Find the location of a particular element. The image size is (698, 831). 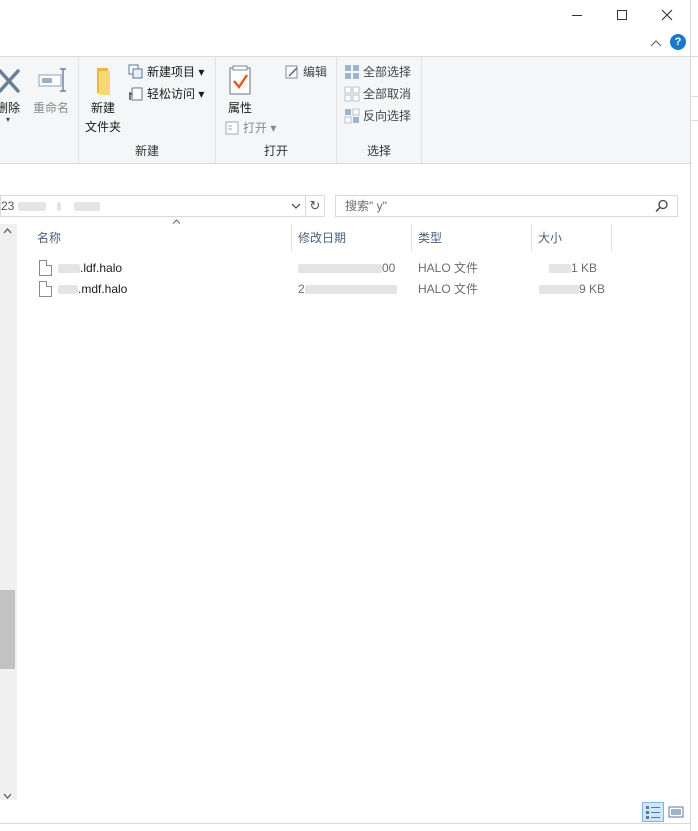

delete-icon is located at coordinates (10, 81).